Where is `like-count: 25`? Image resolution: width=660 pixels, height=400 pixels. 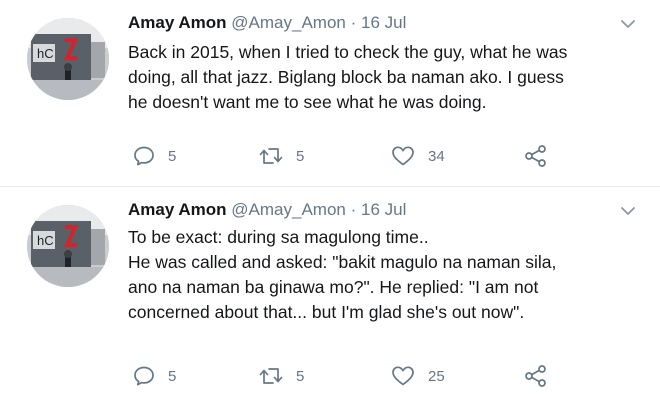
like-count: 25 is located at coordinates (436, 376).